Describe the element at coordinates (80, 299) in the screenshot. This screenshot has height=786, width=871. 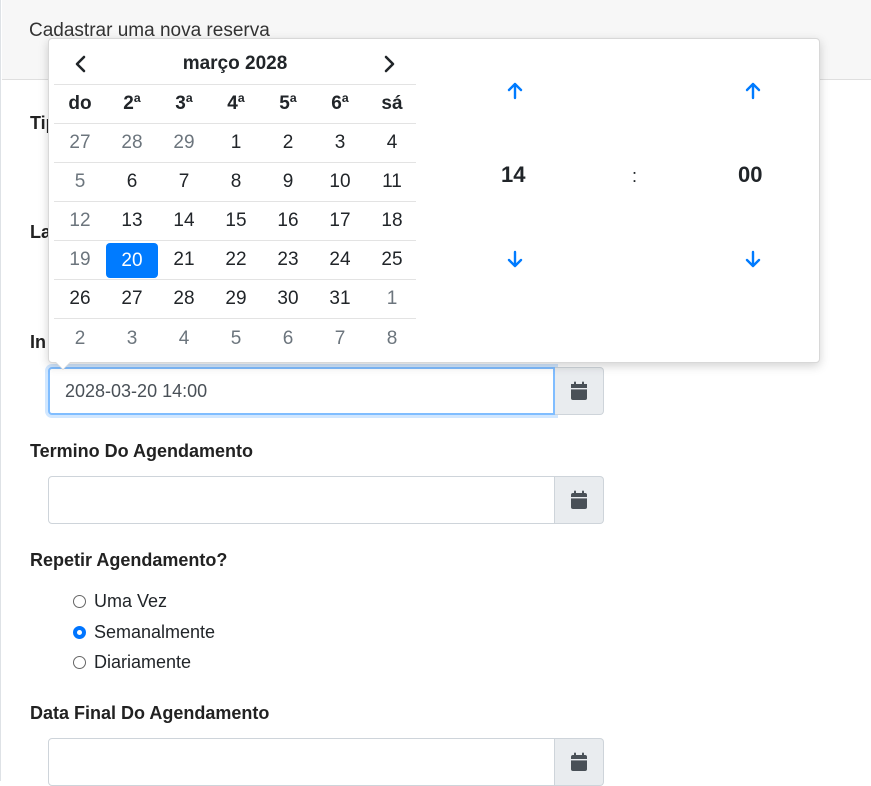
I see `calendar-day: 26` at that location.